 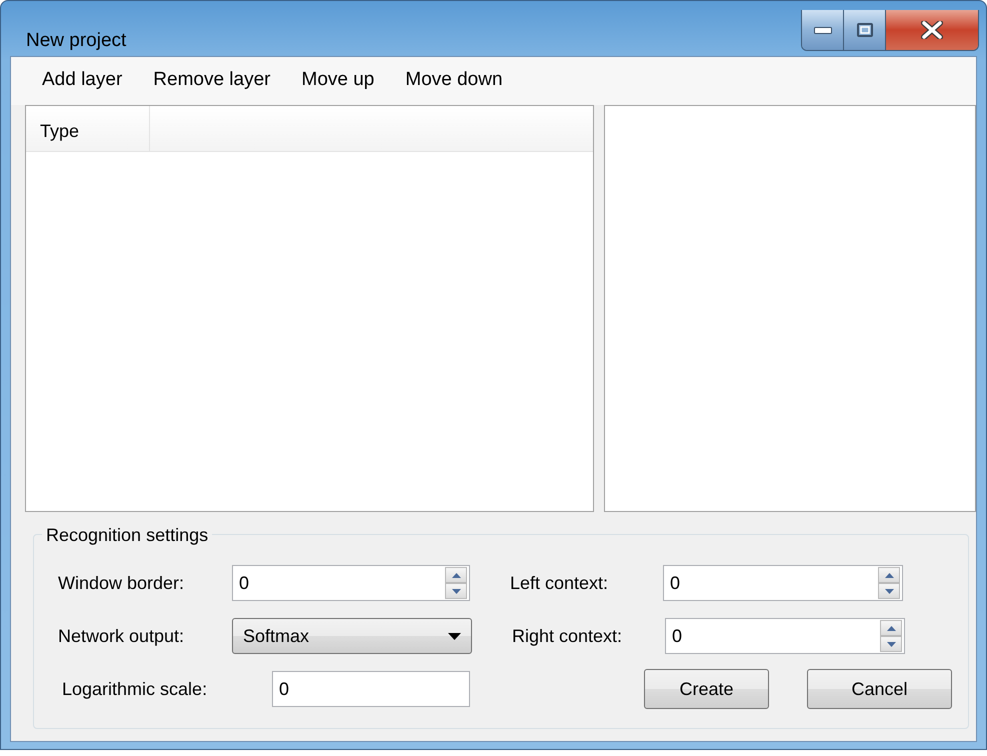 I want to click on field-label: Right context:, so click(x=568, y=636).